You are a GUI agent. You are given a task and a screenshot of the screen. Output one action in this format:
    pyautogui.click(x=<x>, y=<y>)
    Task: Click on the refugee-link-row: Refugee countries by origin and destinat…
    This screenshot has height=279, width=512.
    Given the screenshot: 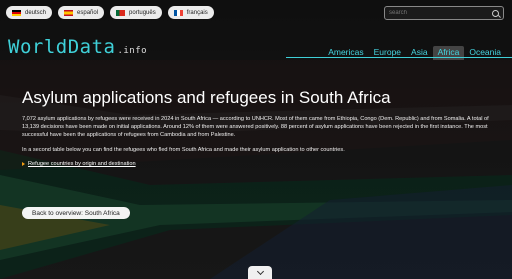 What is the action you would take?
    pyautogui.click(x=257, y=164)
    